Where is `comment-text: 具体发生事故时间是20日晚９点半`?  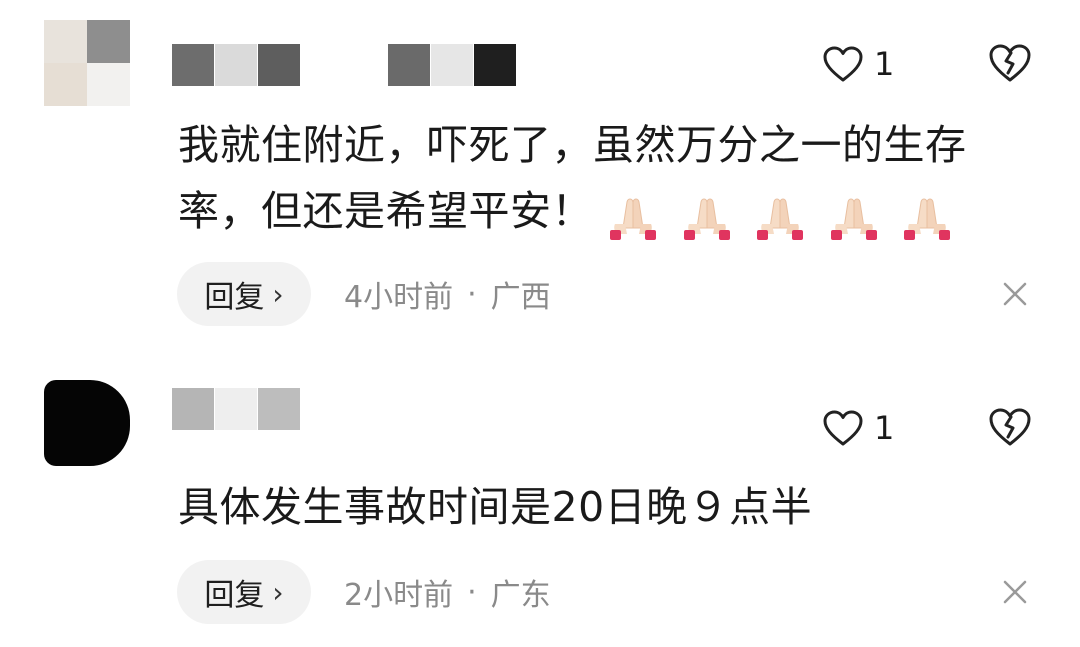
comment-text: 具体发生事故时间是20日晚９点半 is located at coordinates (613, 507).